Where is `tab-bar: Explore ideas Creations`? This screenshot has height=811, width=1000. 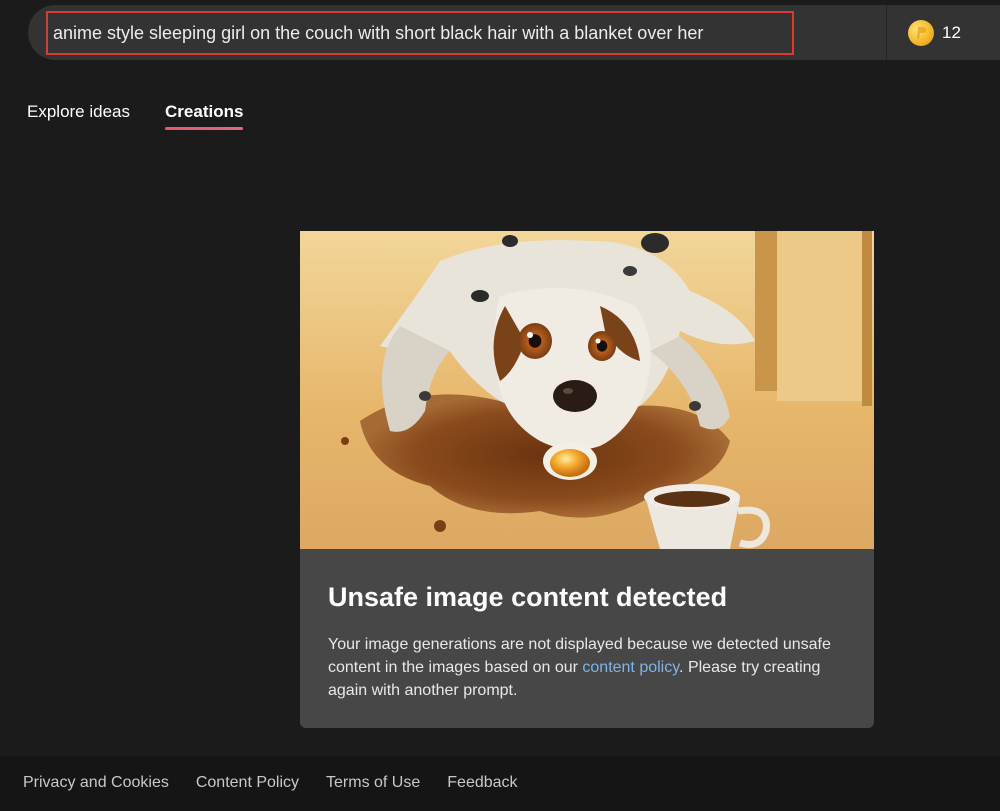
tab-bar: Explore ideas Creations is located at coordinates (135, 116).